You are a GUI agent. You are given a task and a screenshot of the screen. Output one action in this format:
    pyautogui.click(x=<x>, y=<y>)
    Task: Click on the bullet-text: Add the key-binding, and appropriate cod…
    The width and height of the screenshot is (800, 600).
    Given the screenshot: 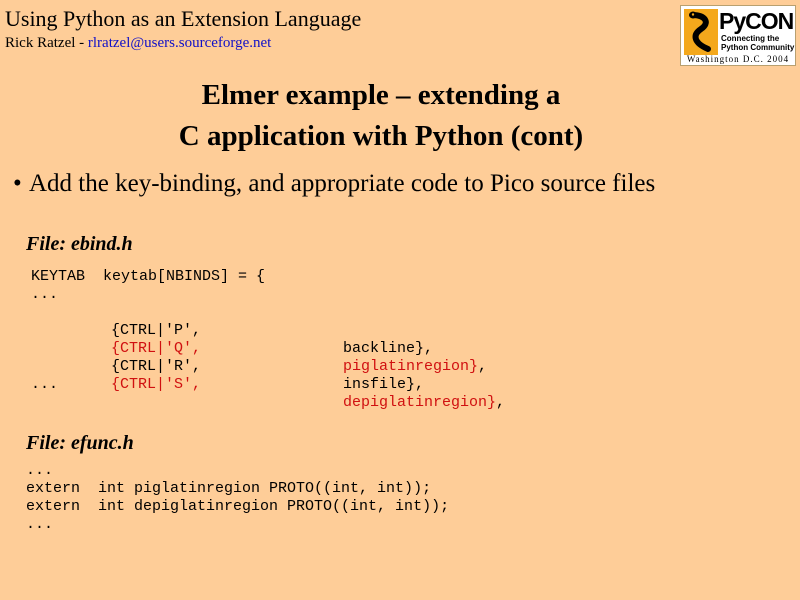 What is the action you would take?
    pyautogui.click(x=342, y=183)
    